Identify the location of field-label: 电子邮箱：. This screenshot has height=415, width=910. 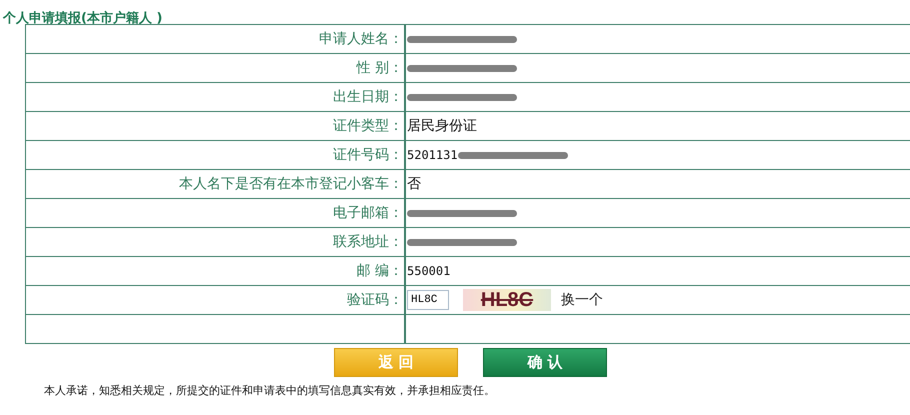
(368, 213).